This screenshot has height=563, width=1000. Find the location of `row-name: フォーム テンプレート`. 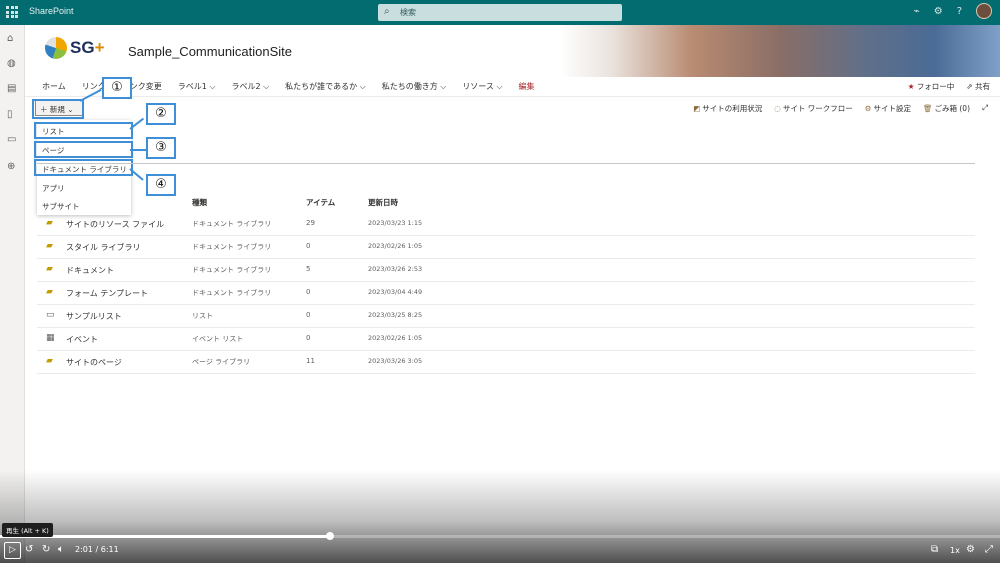

row-name: フォーム テンプレート is located at coordinates (107, 293).